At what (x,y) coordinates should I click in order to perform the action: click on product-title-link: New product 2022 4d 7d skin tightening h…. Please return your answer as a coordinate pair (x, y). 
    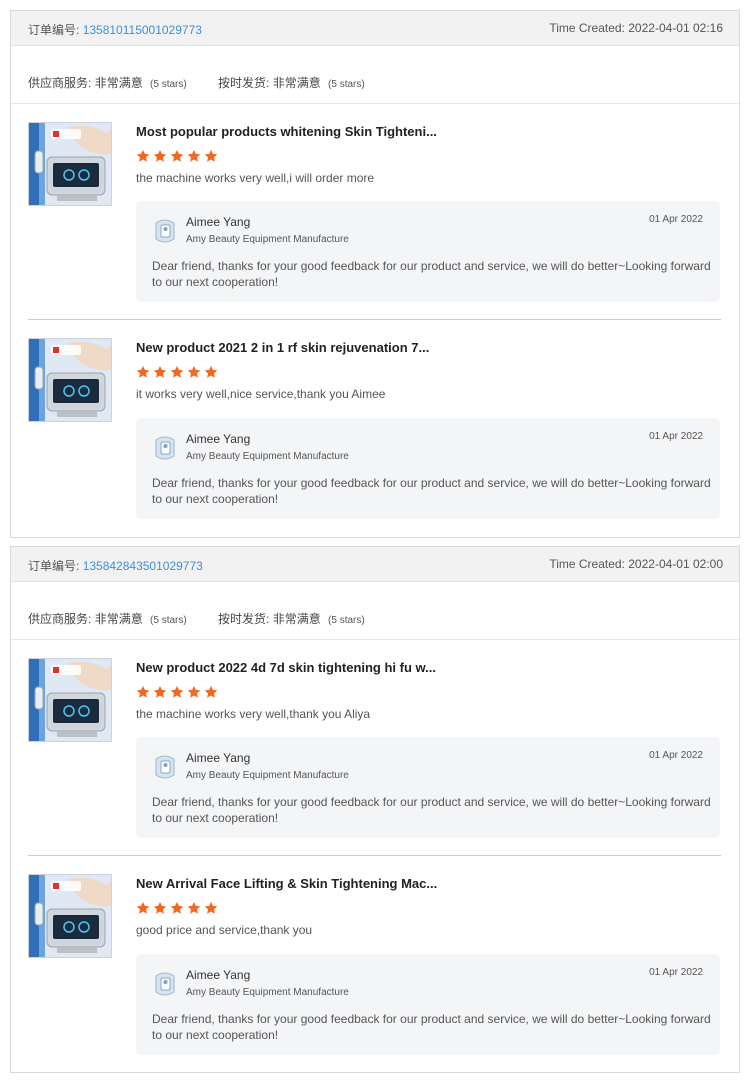
    Looking at the image, I should click on (428, 668).